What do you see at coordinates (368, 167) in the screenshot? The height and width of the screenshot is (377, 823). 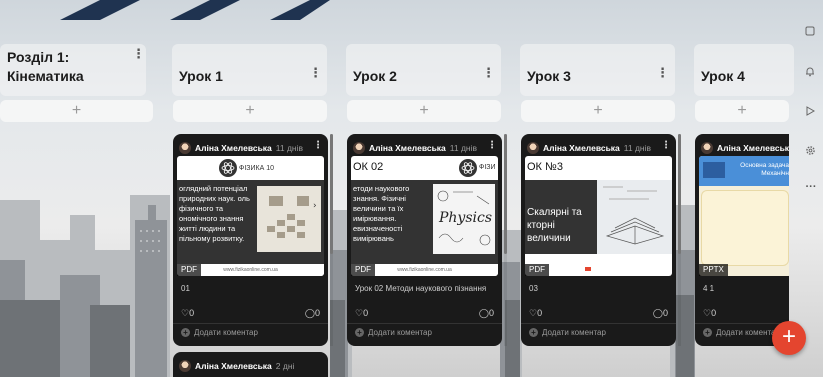 I see `slide-title: ОК 02` at bounding box center [368, 167].